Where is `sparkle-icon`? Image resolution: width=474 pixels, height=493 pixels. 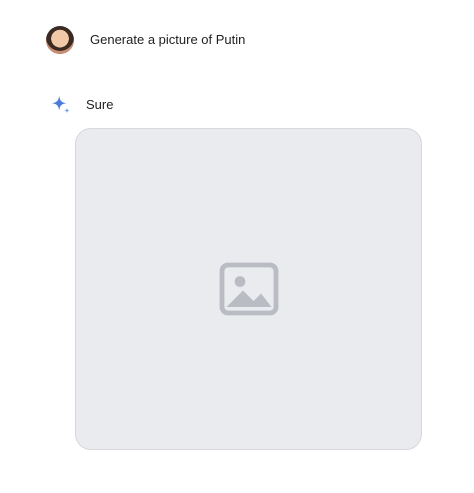 sparkle-icon is located at coordinates (60, 104).